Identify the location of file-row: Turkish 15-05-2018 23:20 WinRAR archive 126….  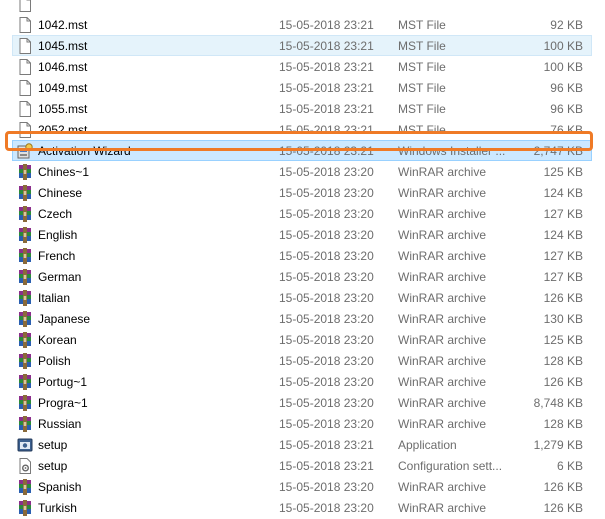
(302, 507).